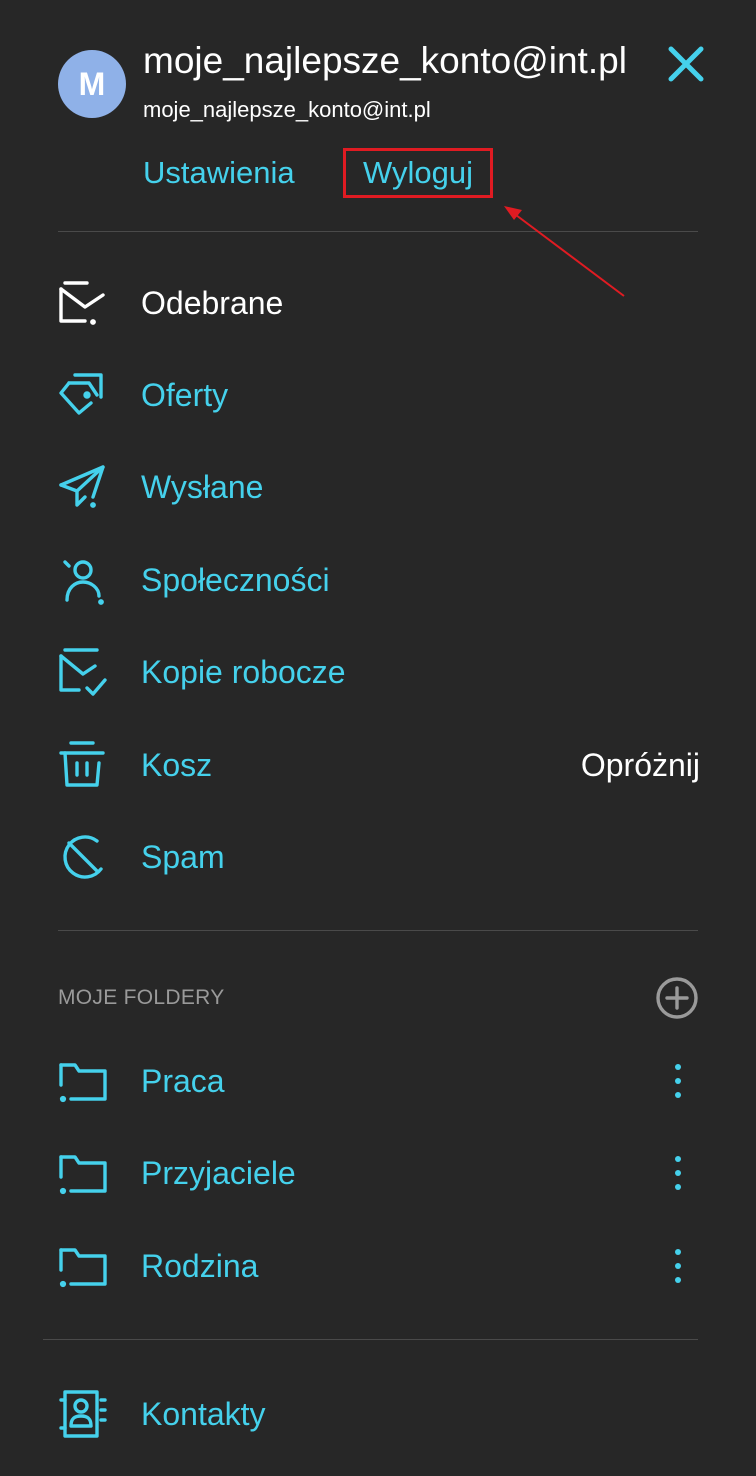 The width and height of the screenshot is (756, 1476). I want to click on mailbox-label: Oferty, so click(185, 394).